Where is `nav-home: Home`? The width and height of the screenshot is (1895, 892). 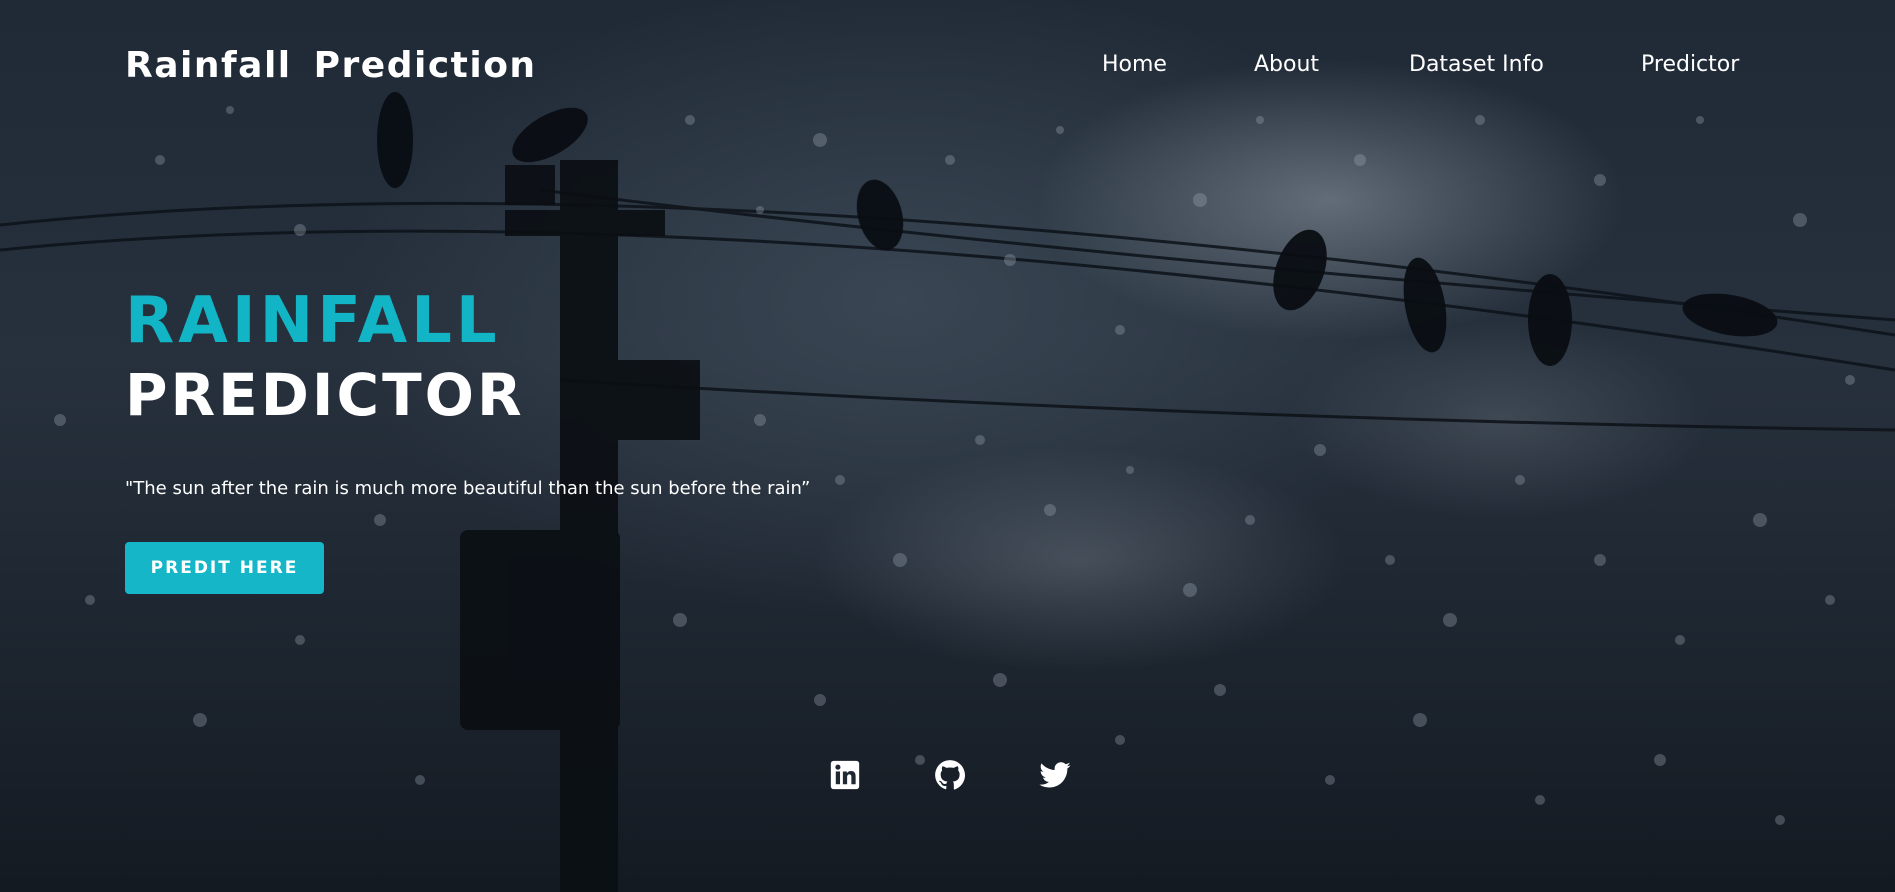 nav-home: Home is located at coordinates (1134, 64).